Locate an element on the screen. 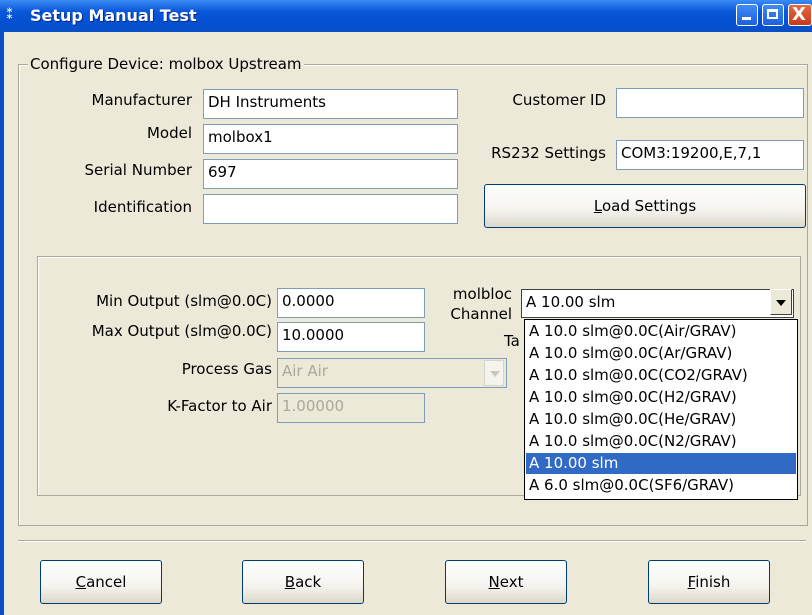  finish-button: Finish is located at coordinates (709, 582).